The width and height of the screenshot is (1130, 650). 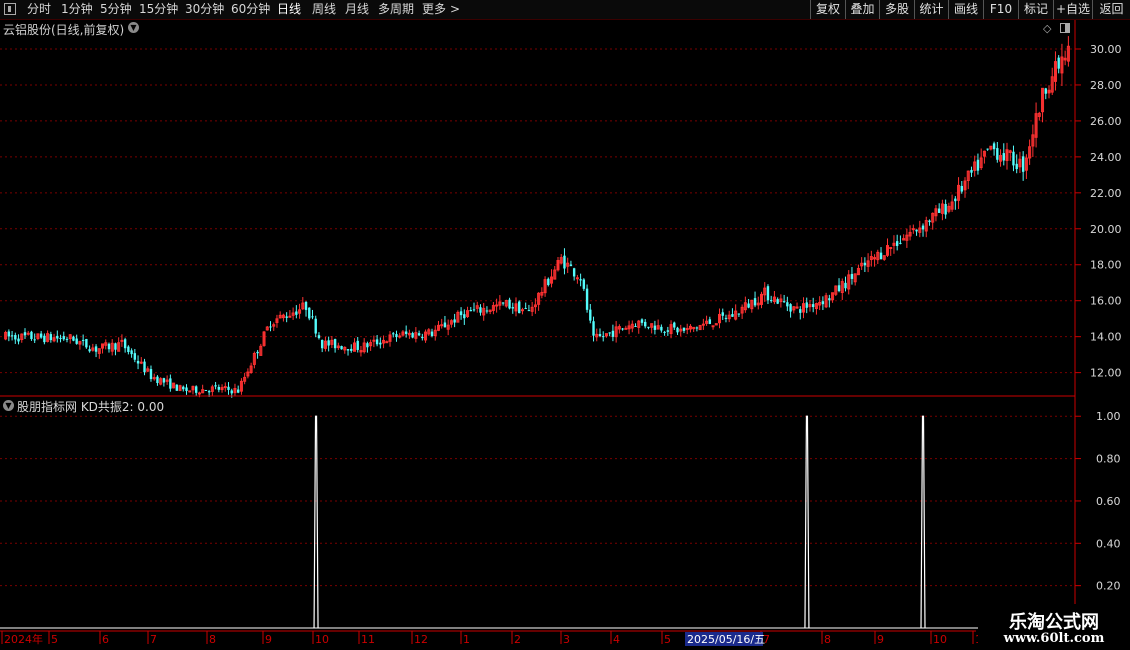 I want to click on date-tick-label: 2024年, so click(x=23, y=639).